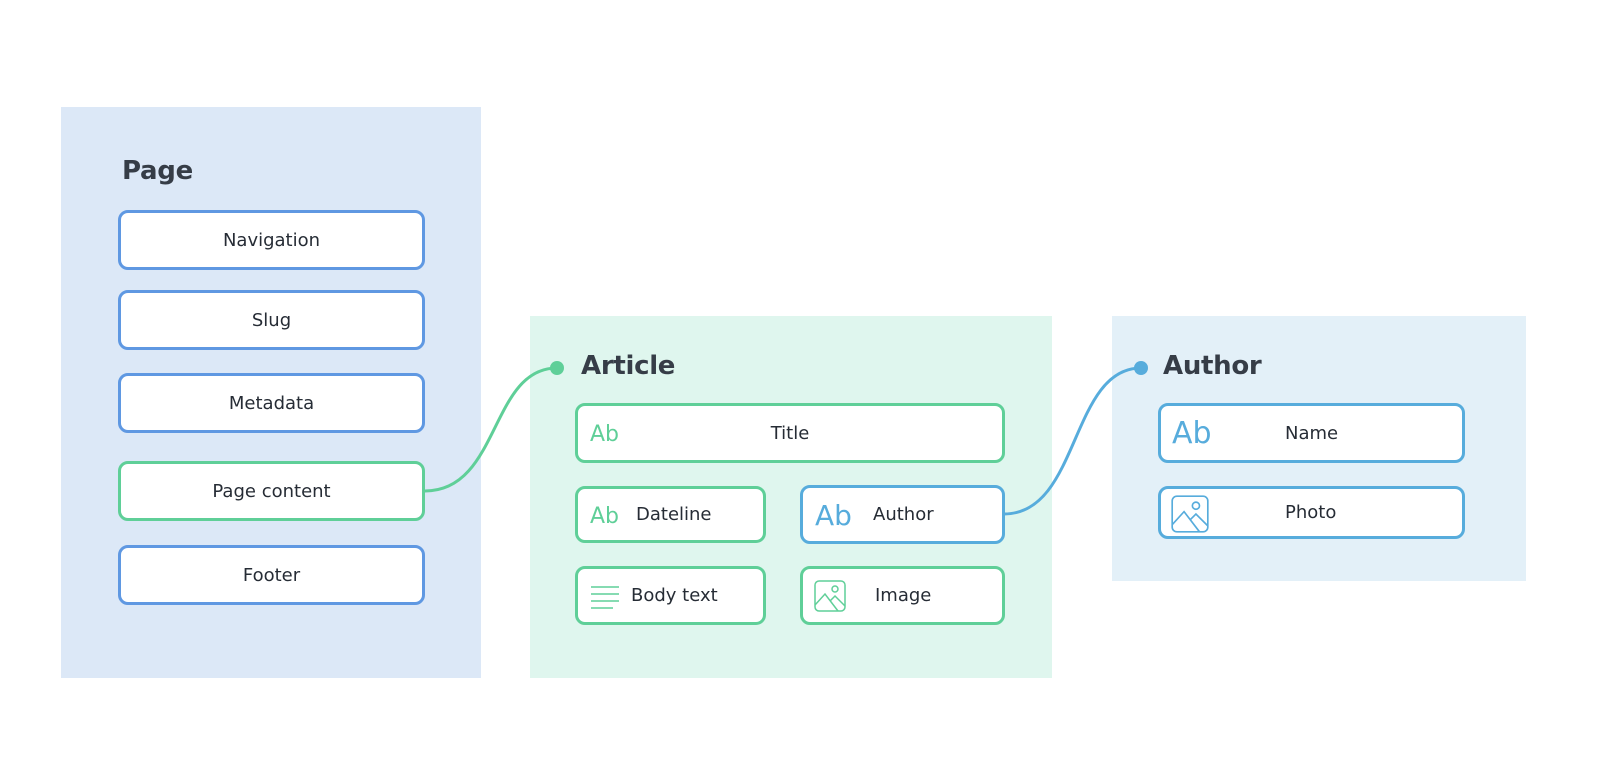 The height and width of the screenshot is (779, 1600). I want to click on field-label: Navigation, so click(271, 240).